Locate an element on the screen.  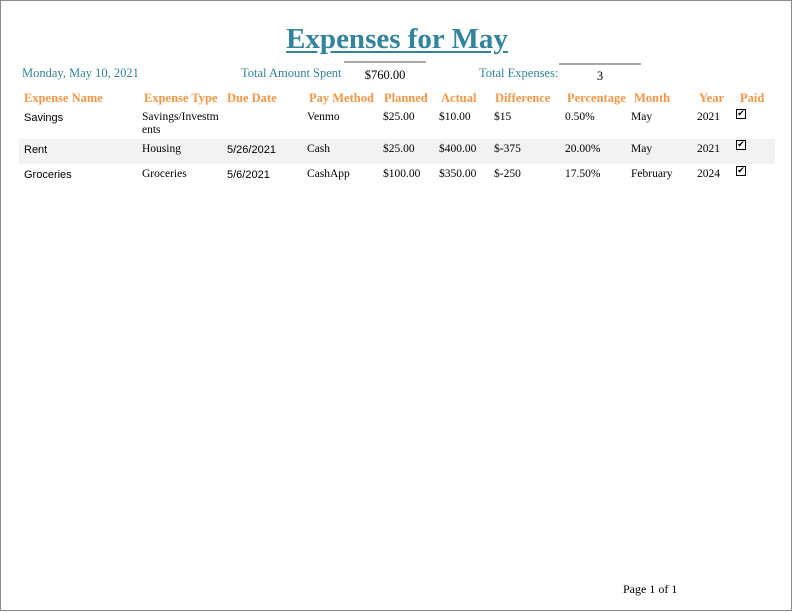
total-expenses-divider is located at coordinates (600, 64).